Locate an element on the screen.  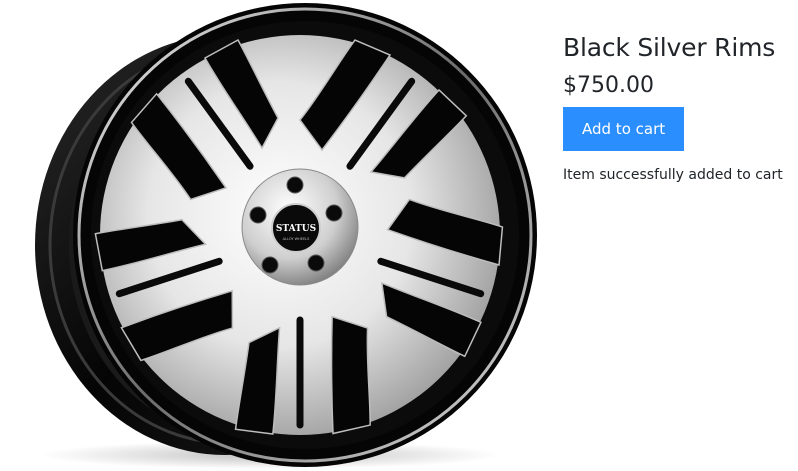
brand-logo-subtext: ALLOY WHEELS is located at coordinates (296, 239).